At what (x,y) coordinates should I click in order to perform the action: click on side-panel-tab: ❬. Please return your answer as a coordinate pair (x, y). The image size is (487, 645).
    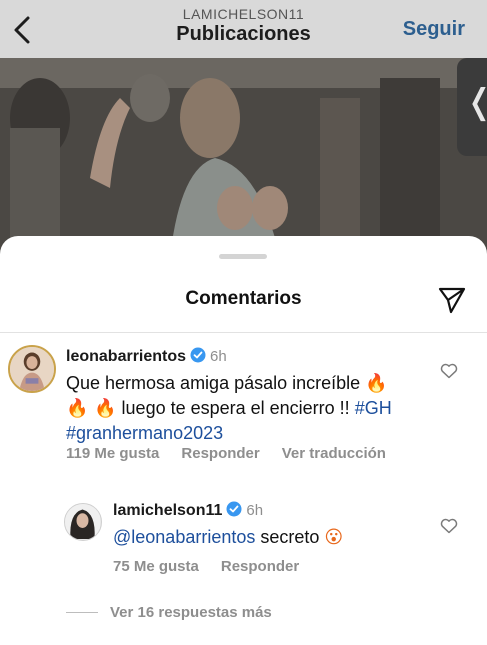
    Looking at the image, I should click on (472, 107).